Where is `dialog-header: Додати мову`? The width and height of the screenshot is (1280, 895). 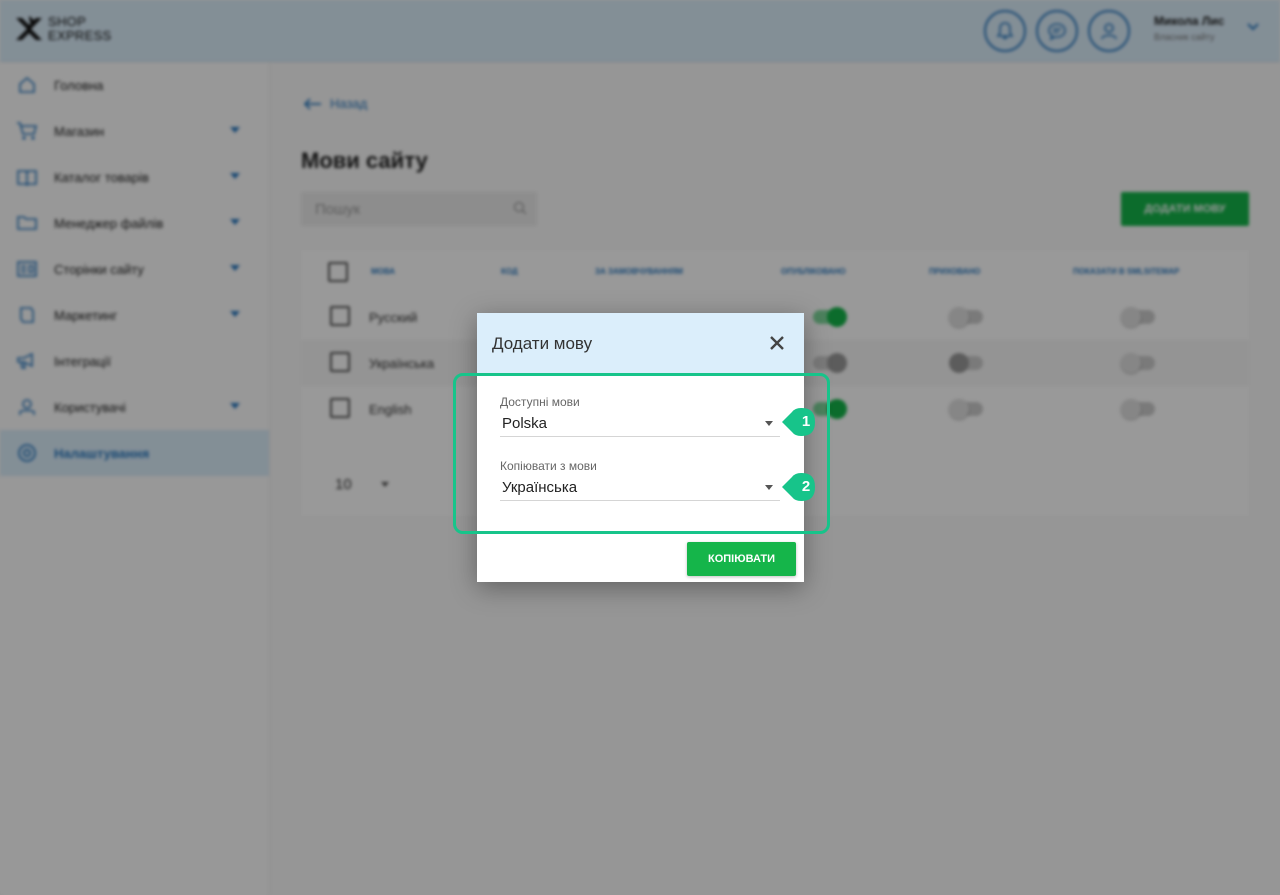 dialog-header: Додати мову is located at coordinates (640, 343).